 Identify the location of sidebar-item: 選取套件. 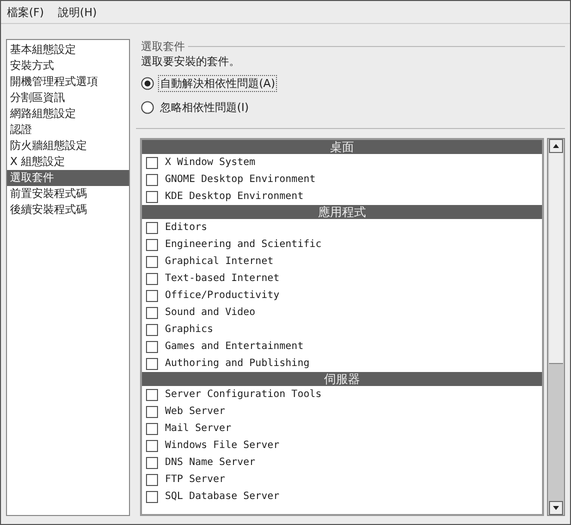
(68, 178).